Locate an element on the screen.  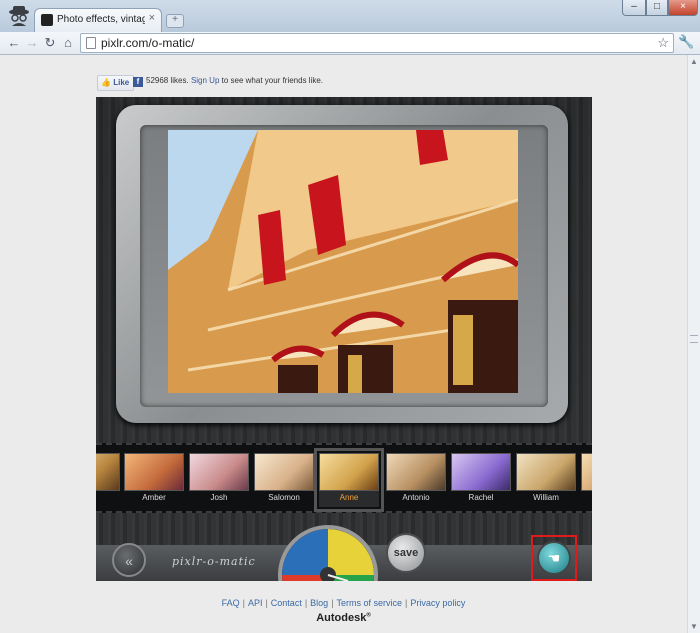
effect-label: Josh is located at coordinates (219, 497).